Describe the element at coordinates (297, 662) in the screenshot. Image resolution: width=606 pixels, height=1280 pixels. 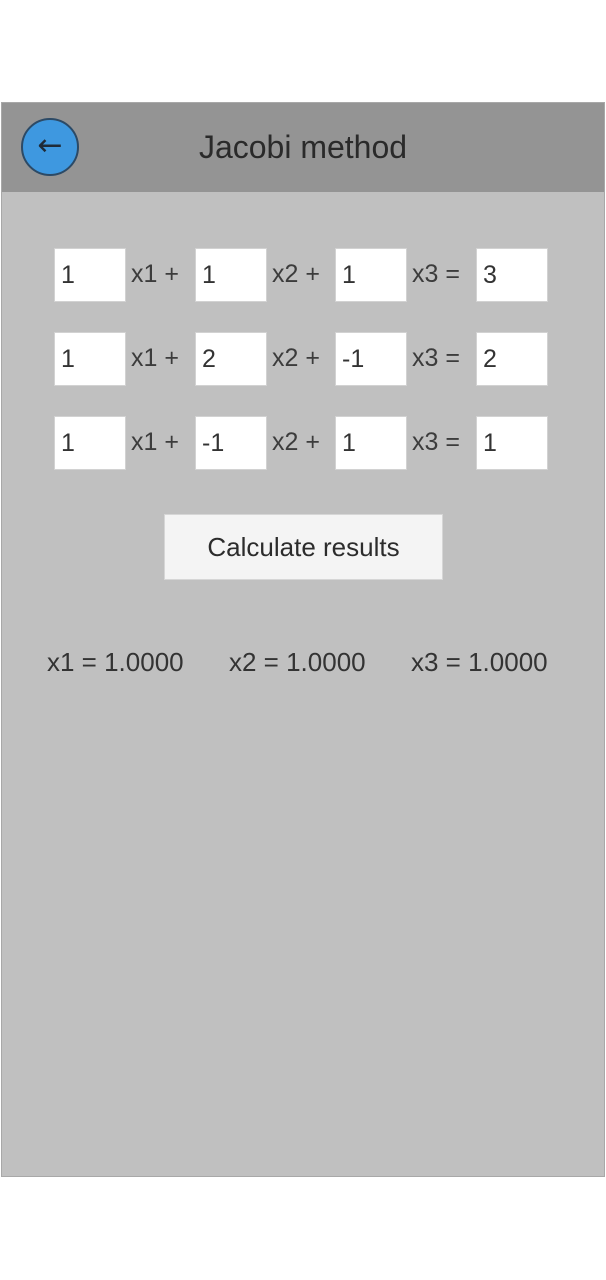
I see `result-x2: x2 = 1.0000` at that location.